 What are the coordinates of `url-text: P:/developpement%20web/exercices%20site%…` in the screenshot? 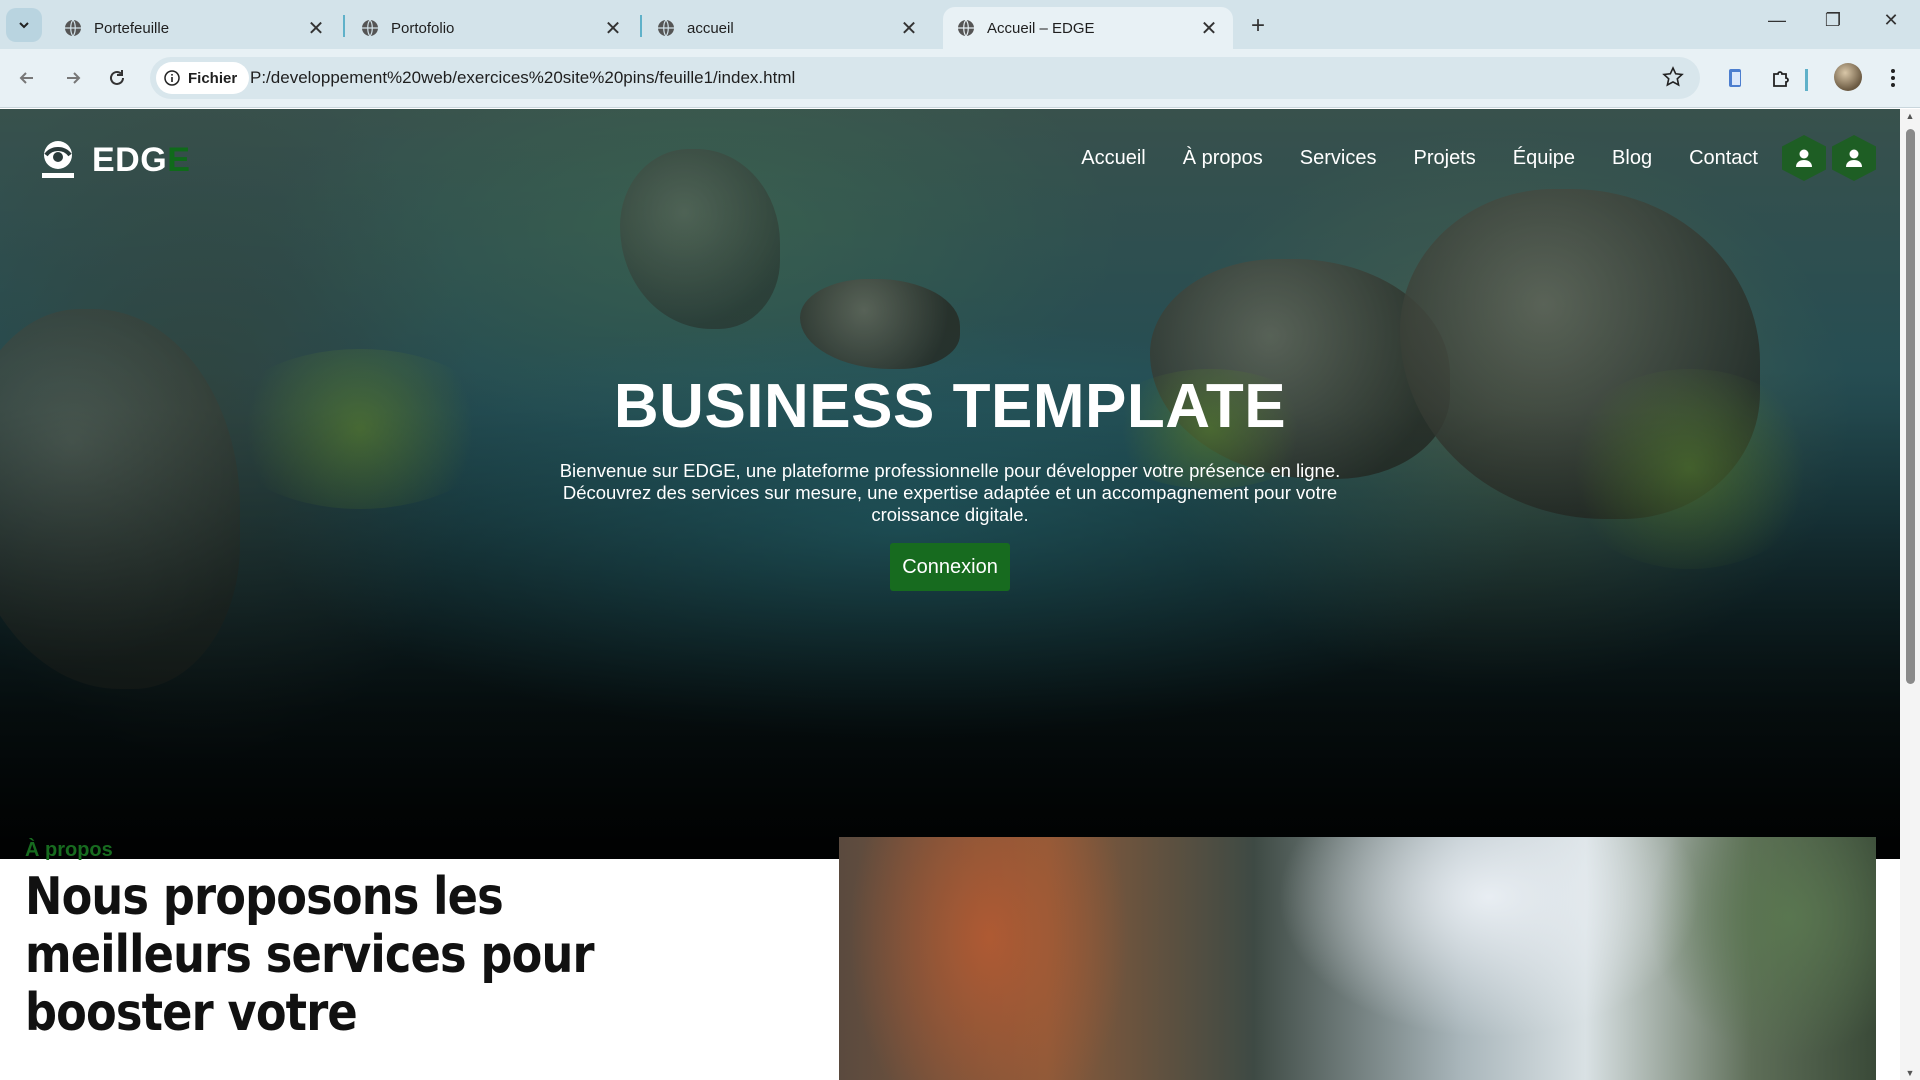 It's located at (522, 78).